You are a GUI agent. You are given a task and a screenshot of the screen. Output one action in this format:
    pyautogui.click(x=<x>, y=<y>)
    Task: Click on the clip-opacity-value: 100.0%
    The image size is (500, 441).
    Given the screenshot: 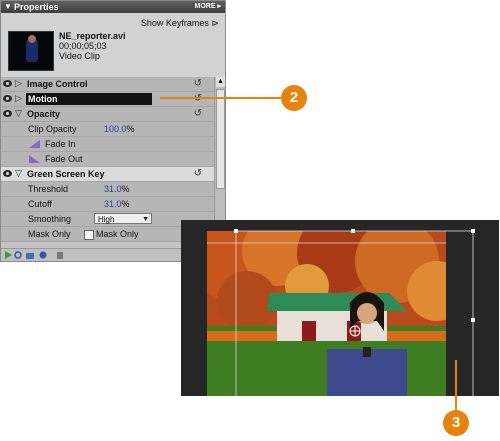 What is the action you would take?
    pyautogui.click(x=119, y=129)
    